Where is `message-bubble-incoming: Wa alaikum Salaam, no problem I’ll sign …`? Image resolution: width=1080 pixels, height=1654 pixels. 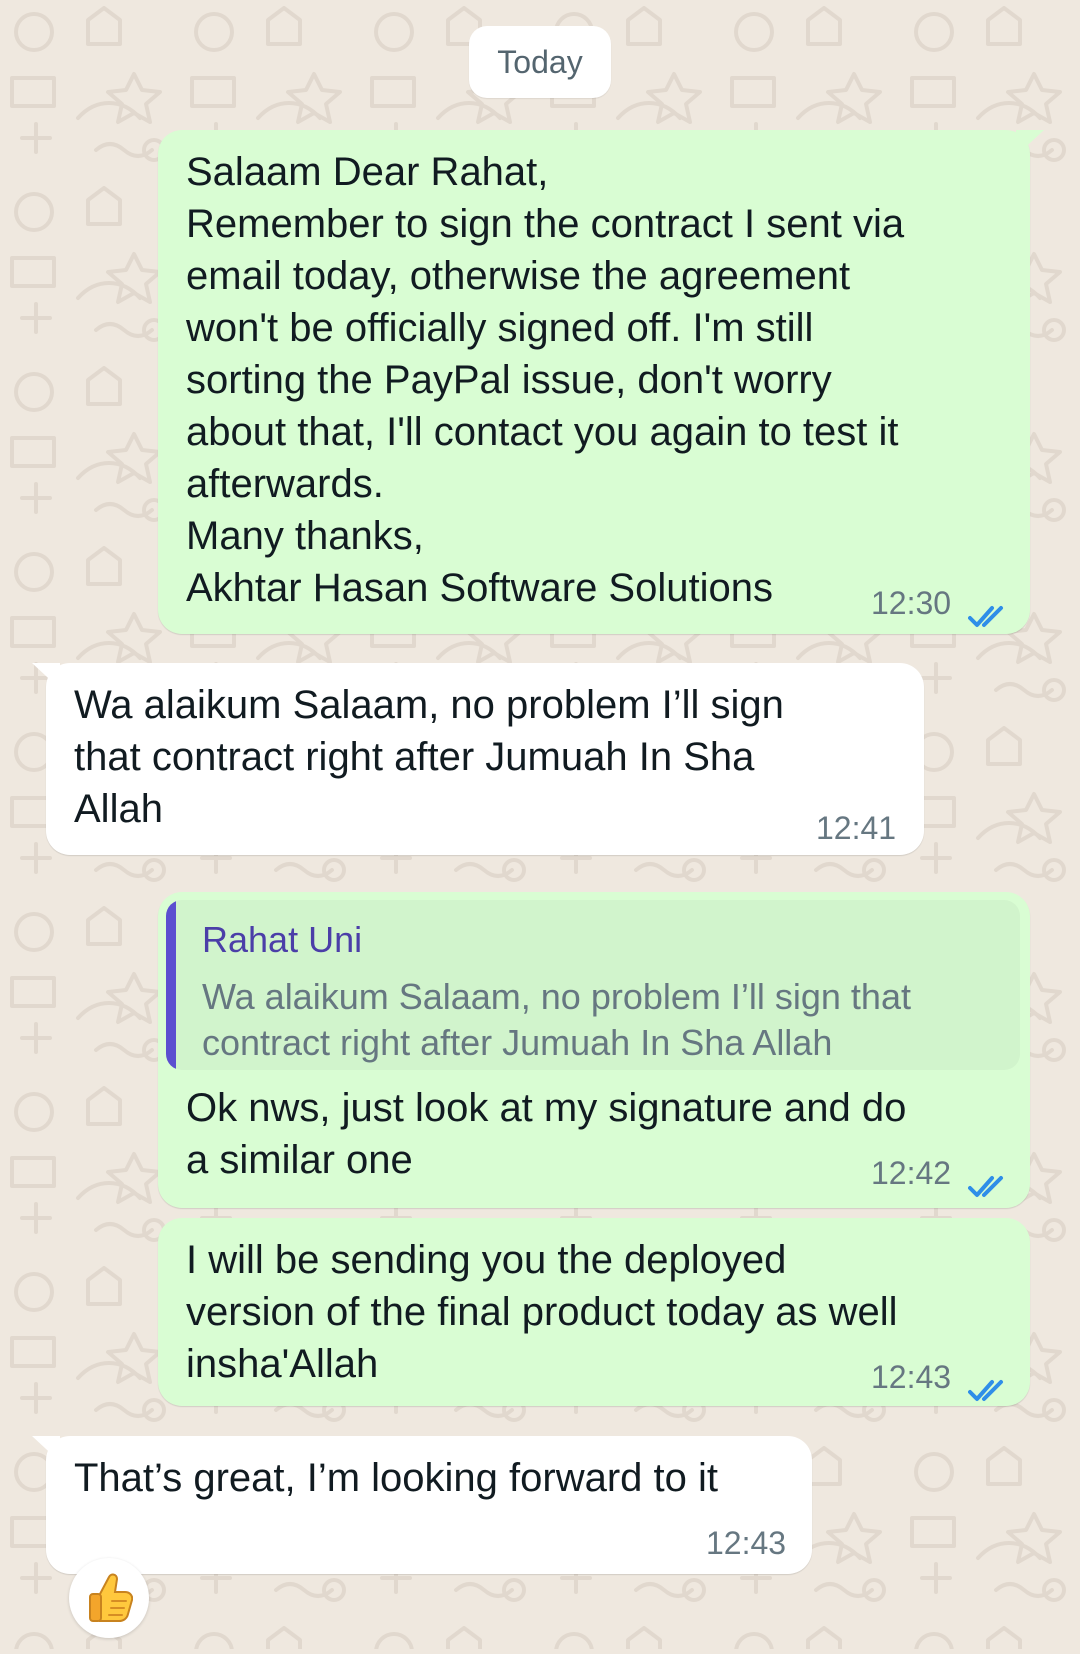
message-bubble-incoming: Wa alaikum Salaam, no problem I’ll sign … is located at coordinates (478, 759).